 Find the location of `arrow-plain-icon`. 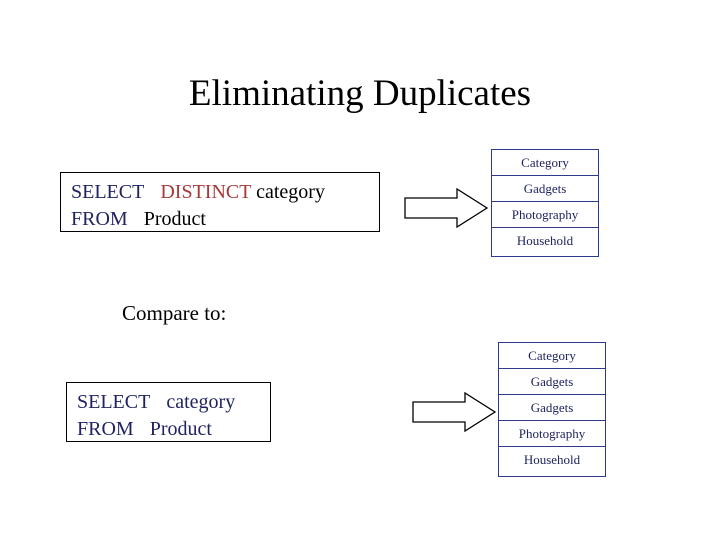

arrow-plain-icon is located at coordinates (454, 412).